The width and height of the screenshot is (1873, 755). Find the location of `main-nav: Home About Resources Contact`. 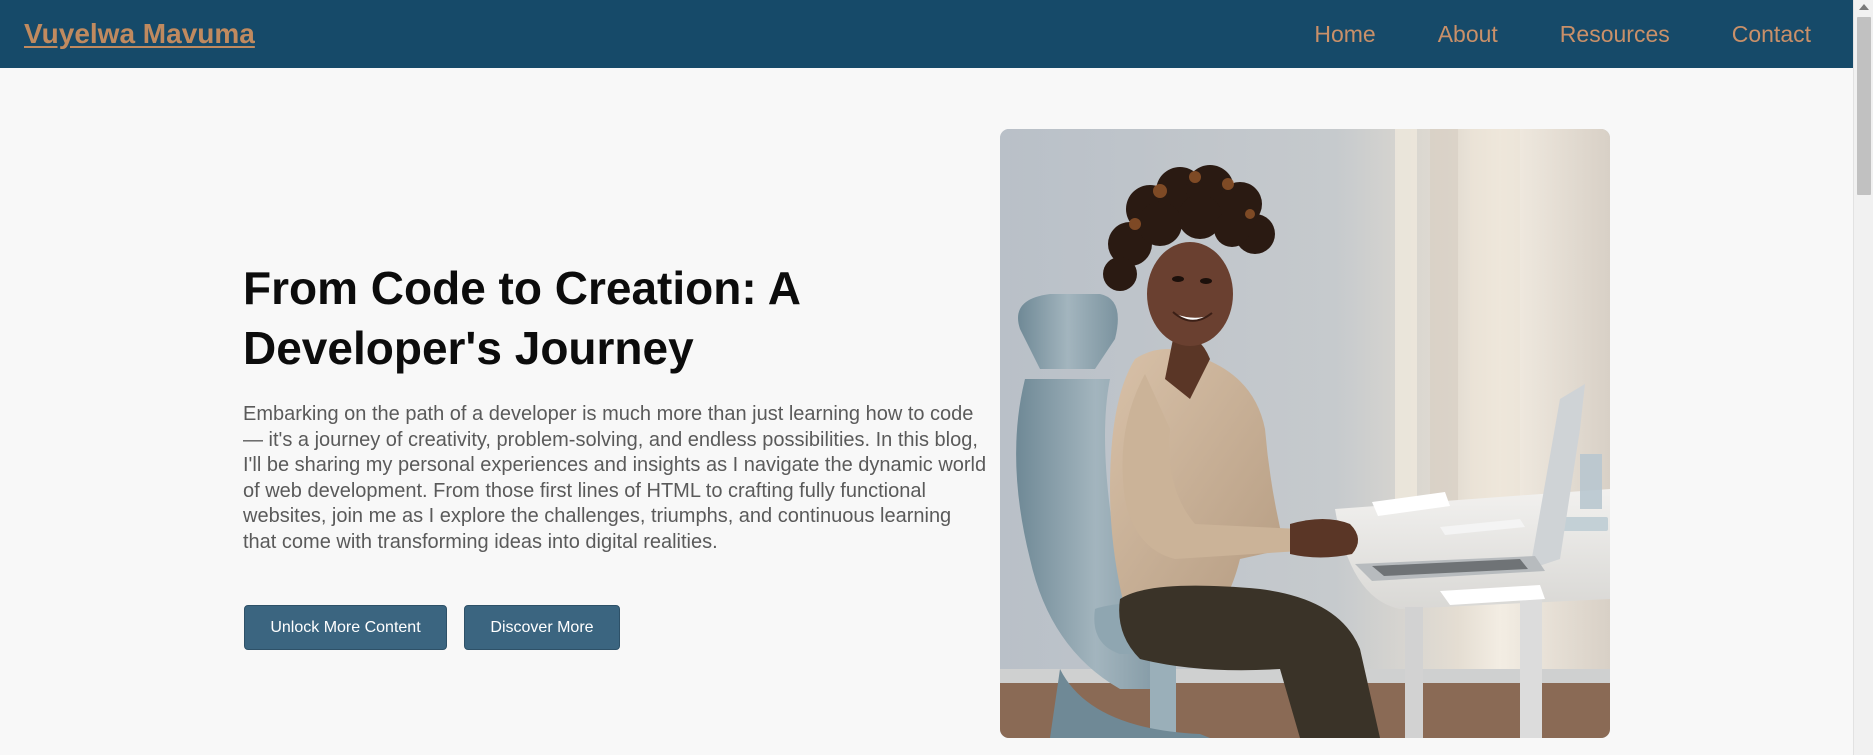

main-nav: Home About Resources Contact is located at coordinates (1562, 34).